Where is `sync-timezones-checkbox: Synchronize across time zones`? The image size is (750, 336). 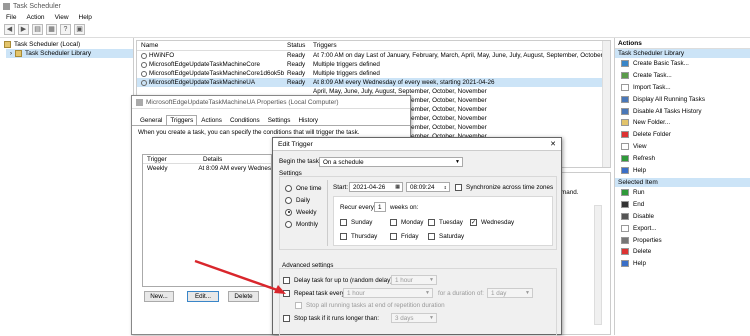 sync-timezones-checkbox: Synchronize across time zones is located at coordinates (504, 187).